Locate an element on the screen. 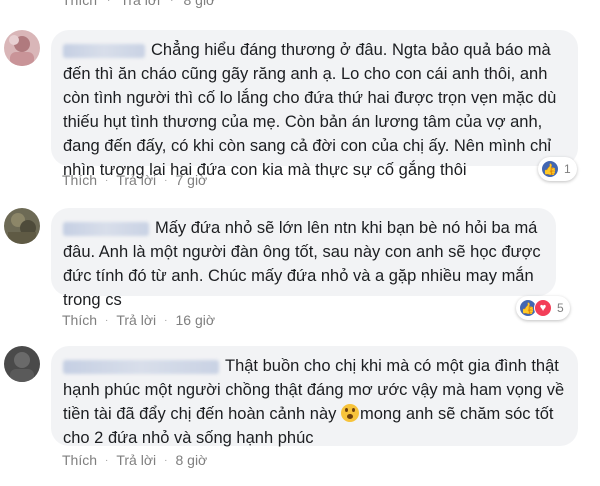 The image size is (600, 486). comment-actions: Thích · Trả lời · 16 giờ is located at coordinates (138, 320).